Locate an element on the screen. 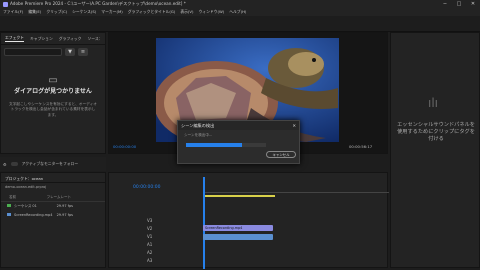 The width and height of the screenshot is (480, 270). app-logo-icon is located at coordinates (5, 4).